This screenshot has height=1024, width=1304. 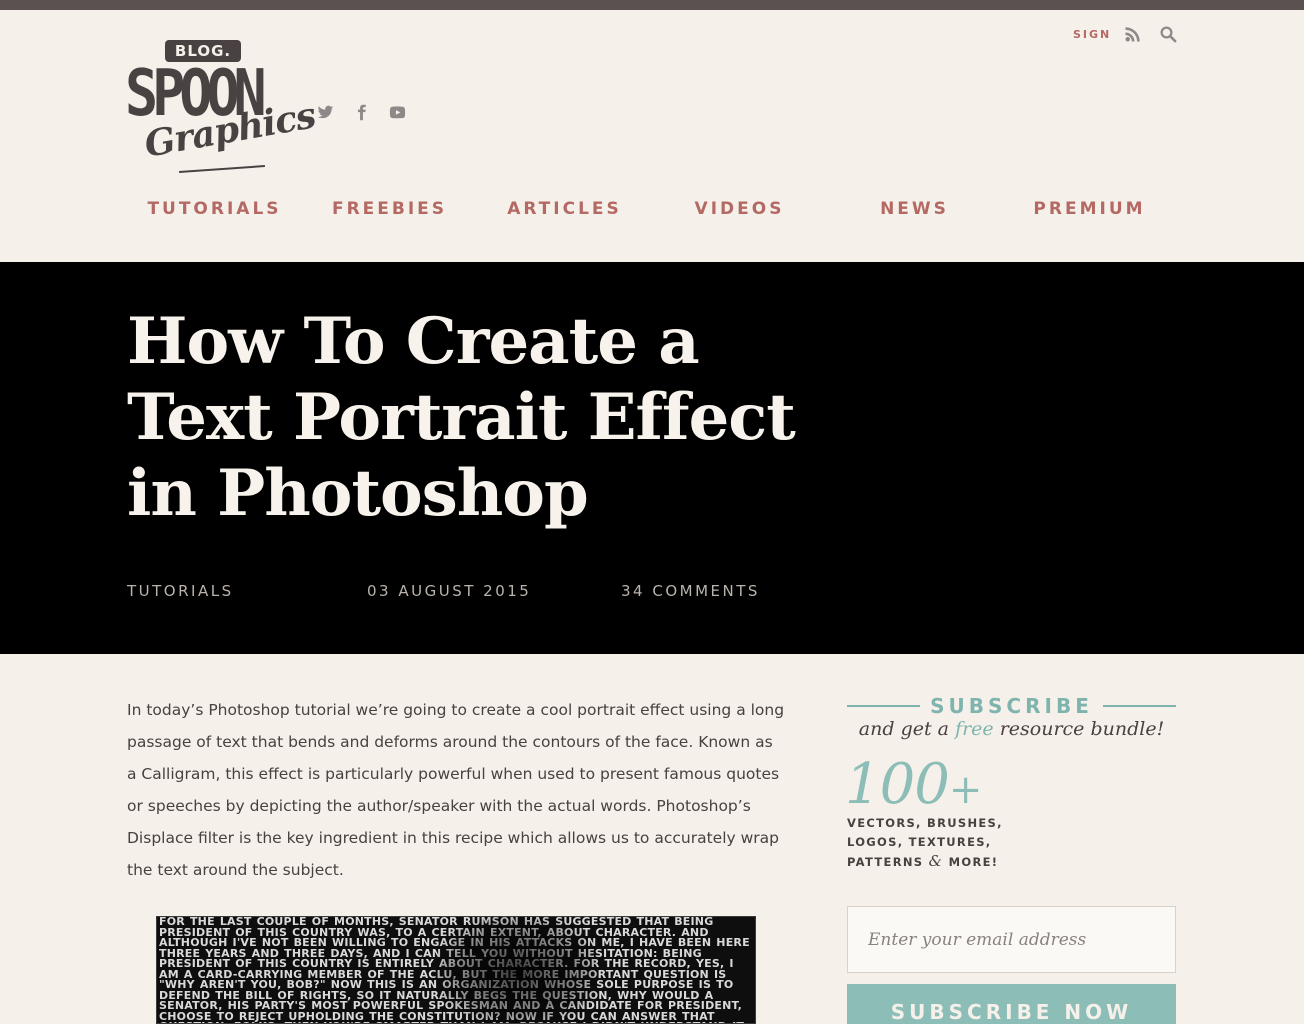 What do you see at coordinates (1092, 34) in the screenshot?
I see `sign-link: SIGN` at bounding box center [1092, 34].